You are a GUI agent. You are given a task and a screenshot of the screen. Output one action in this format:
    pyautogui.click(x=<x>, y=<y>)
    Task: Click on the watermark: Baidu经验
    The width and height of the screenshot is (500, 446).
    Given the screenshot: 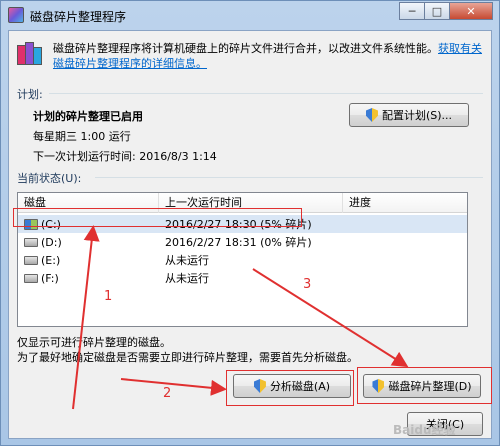 What is the action you would take?
    pyautogui.click(x=424, y=430)
    